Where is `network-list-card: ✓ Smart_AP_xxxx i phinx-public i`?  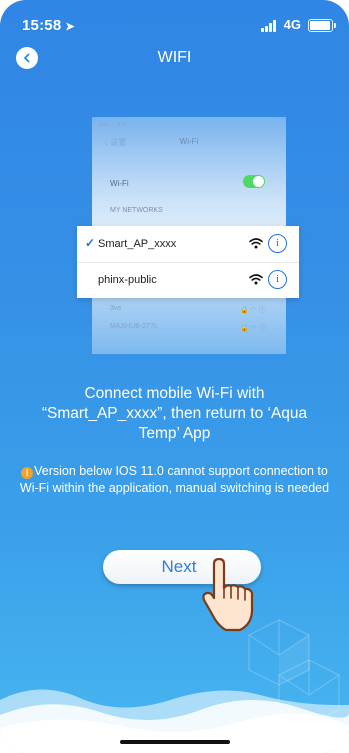 network-list-card: ✓ Smart_AP_xxxx i phinx-public i is located at coordinates (188, 262).